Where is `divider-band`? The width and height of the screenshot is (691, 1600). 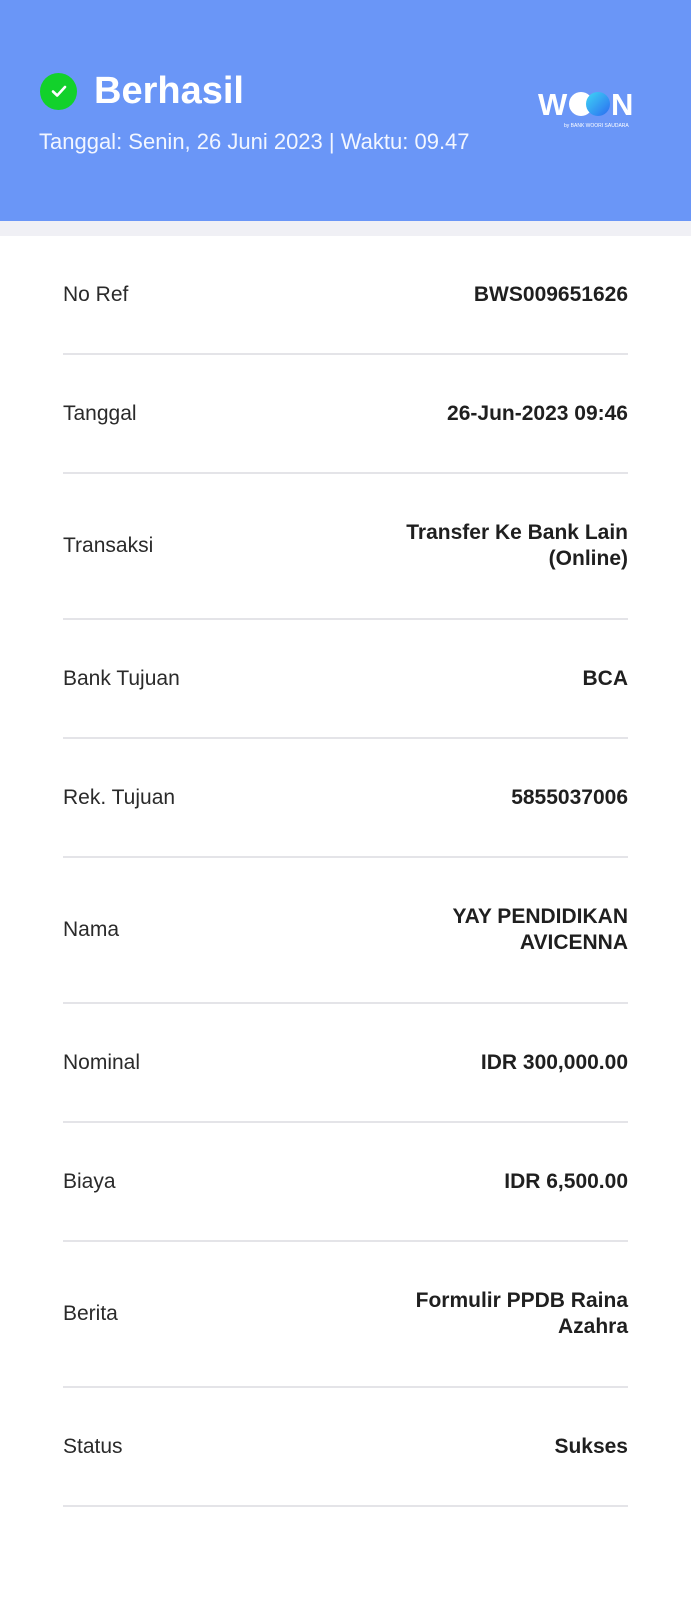 divider-band is located at coordinates (345, 228).